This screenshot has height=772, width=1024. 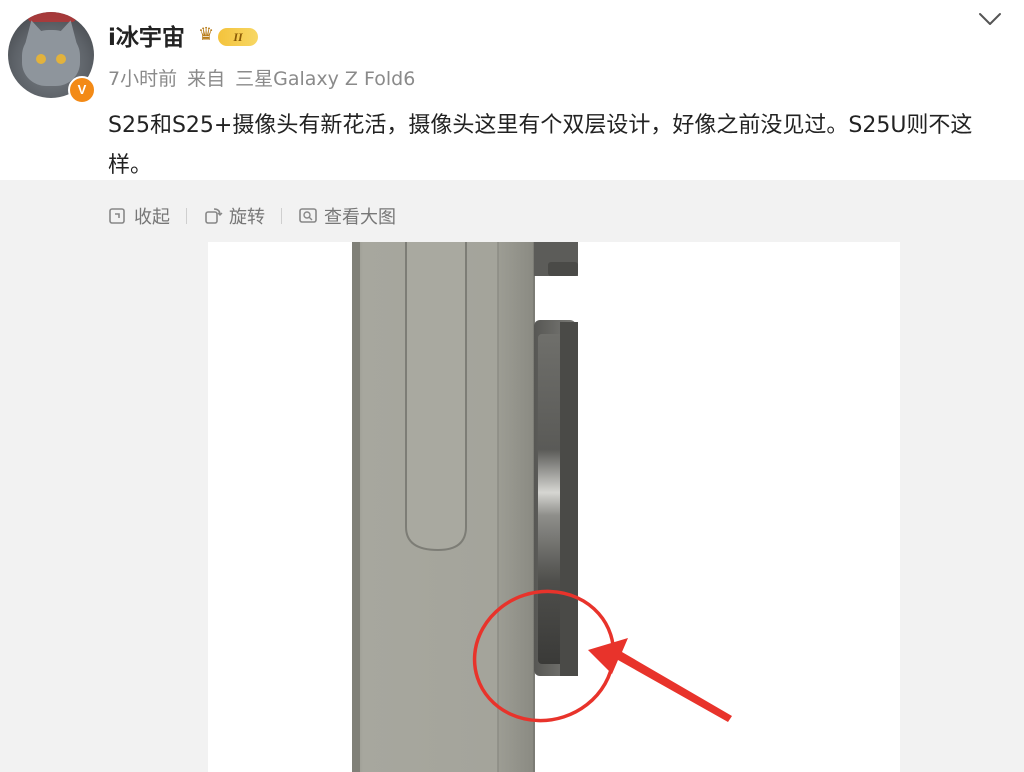 I want to click on collapse-button: 收起, so click(x=139, y=216).